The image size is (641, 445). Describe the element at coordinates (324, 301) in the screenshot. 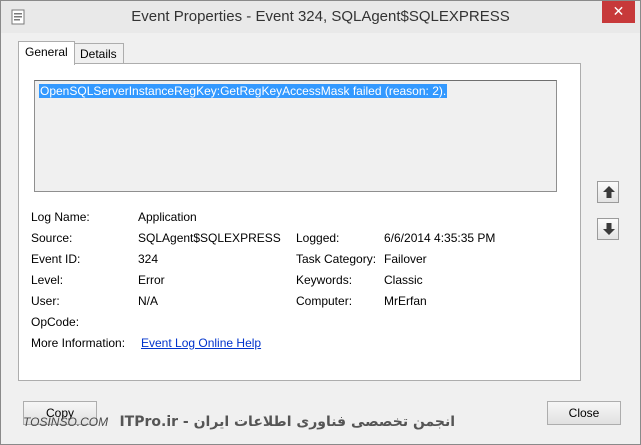

I see `computer-label: Computer:` at that location.